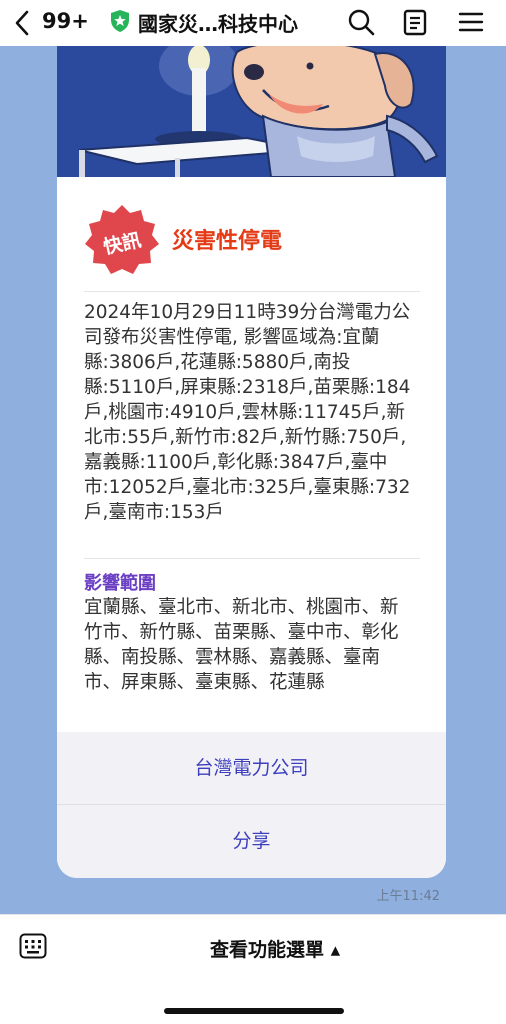  I want to click on chat-title: 國家災…科技中心, so click(218, 22).